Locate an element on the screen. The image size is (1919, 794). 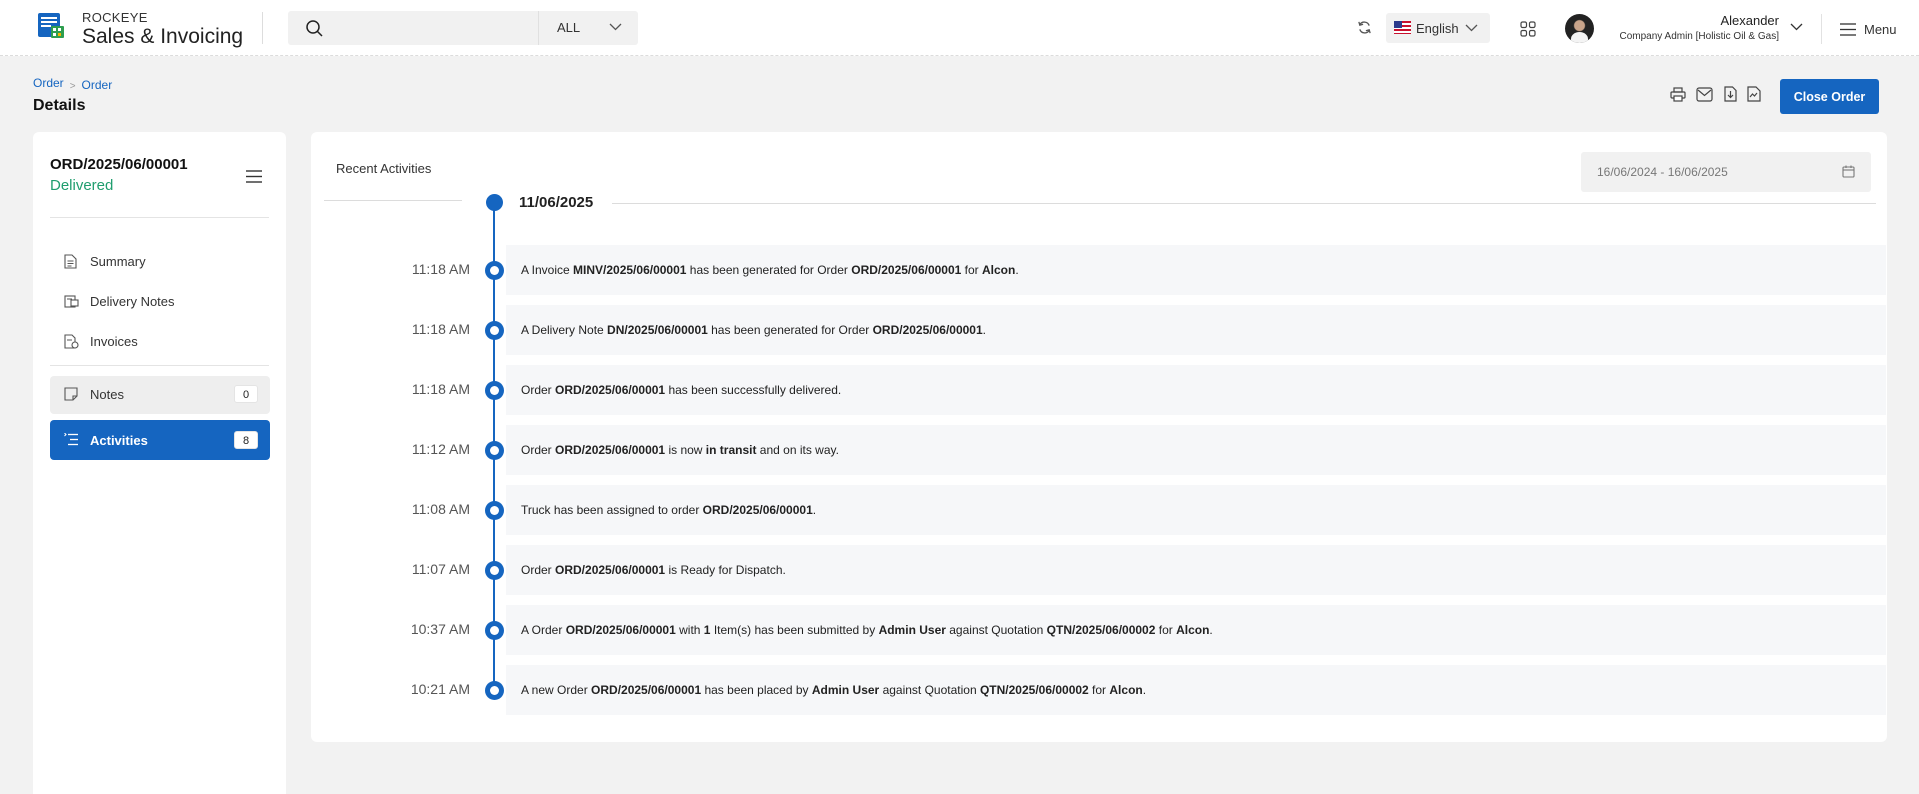
language-label: English is located at coordinates (1437, 28).